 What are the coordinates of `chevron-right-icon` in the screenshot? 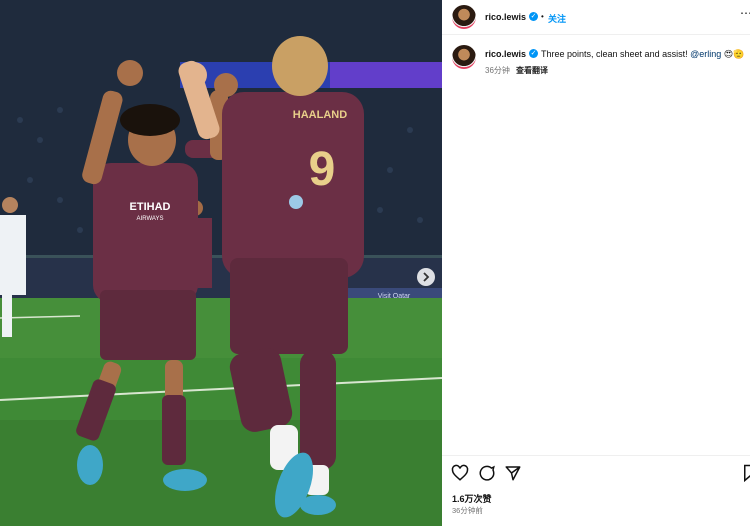 It's located at (426, 277).